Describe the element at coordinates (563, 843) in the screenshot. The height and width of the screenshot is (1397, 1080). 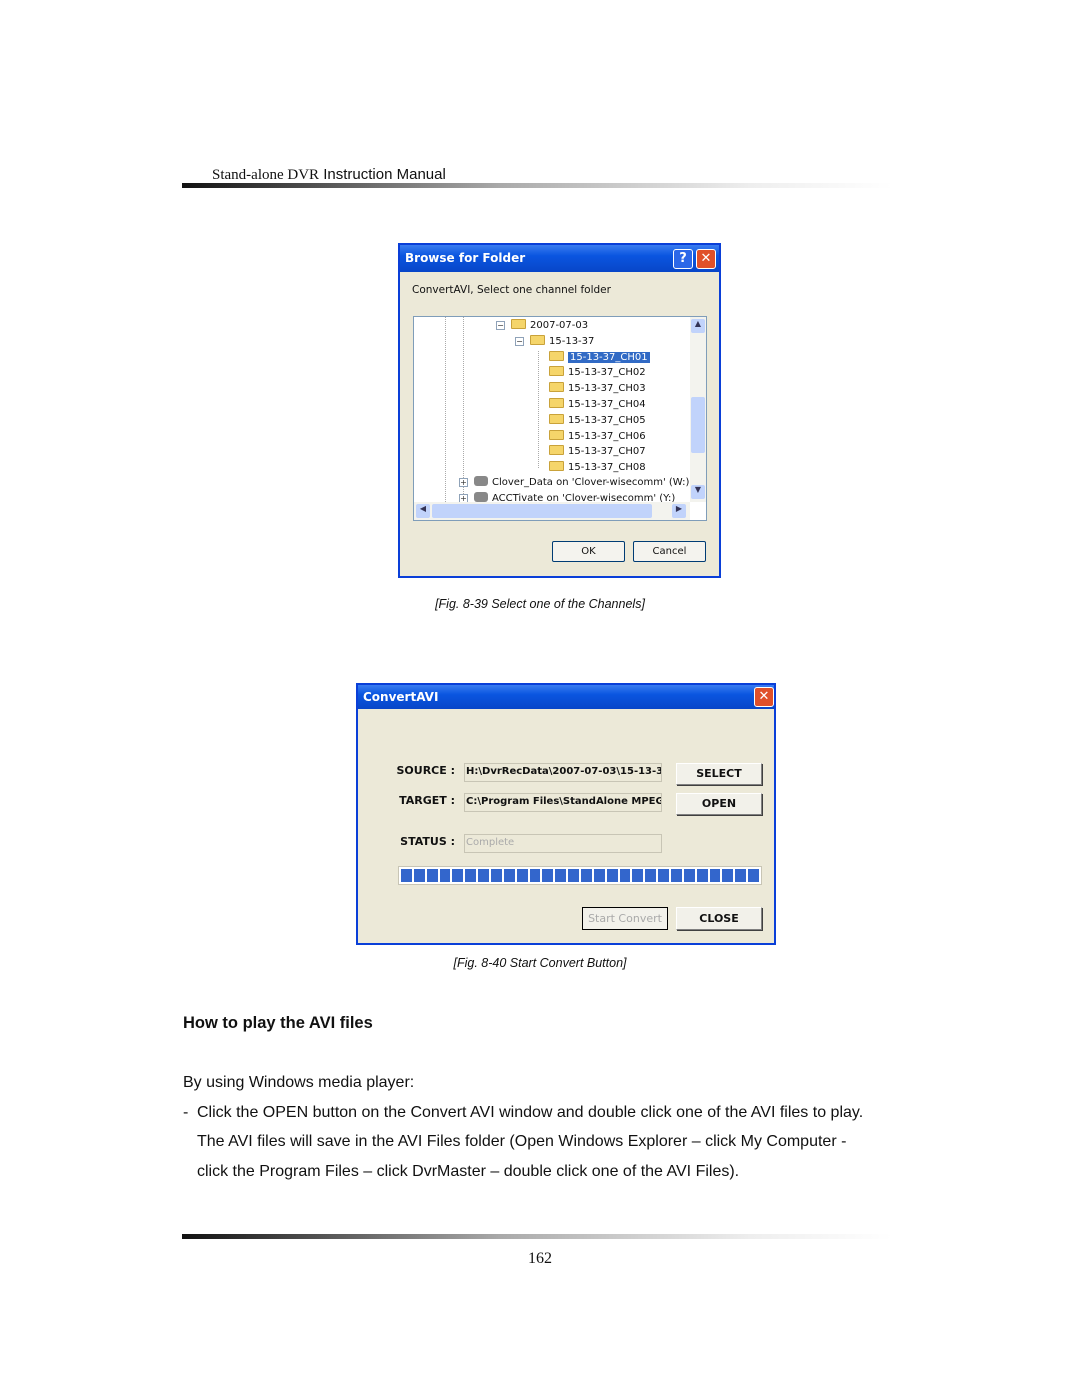
I see `status-field: Complete` at that location.